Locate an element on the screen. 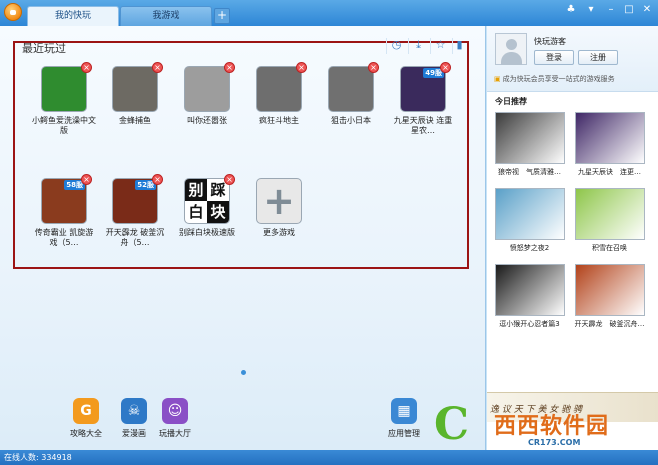 The height and width of the screenshot is (465, 658). dock-icon: G is located at coordinates (86, 411).